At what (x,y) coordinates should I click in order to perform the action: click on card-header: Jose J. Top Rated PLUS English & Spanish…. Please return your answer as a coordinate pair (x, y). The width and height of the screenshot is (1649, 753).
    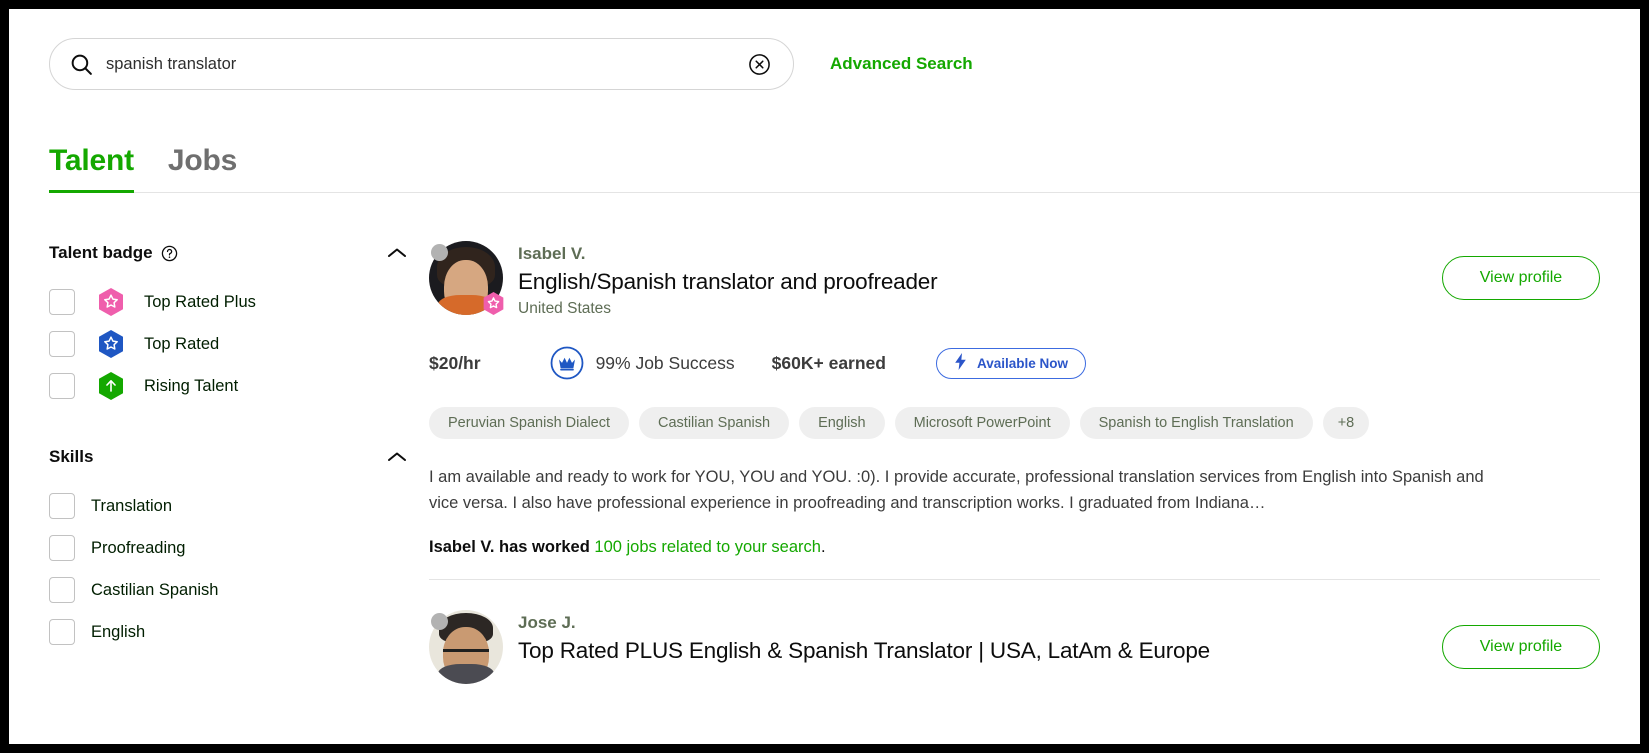
    Looking at the image, I should click on (1014, 647).